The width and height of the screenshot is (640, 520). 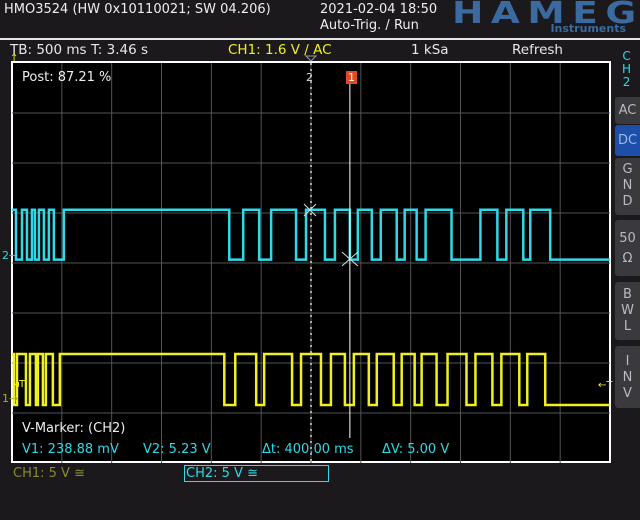 I want to click on delta-v-readout: ΔV: 5.00 V, so click(x=416, y=449).